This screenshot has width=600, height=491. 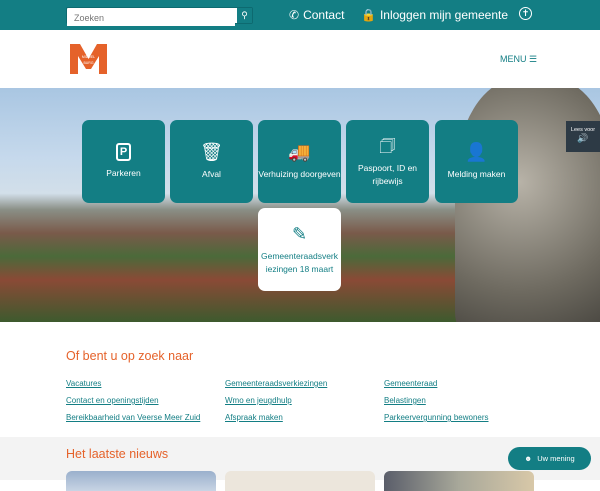 What do you see at coordinates (254, 417) in the screenshot?
I see `link-afspraak: Afspraak maken` at bounding box center [254, 417].